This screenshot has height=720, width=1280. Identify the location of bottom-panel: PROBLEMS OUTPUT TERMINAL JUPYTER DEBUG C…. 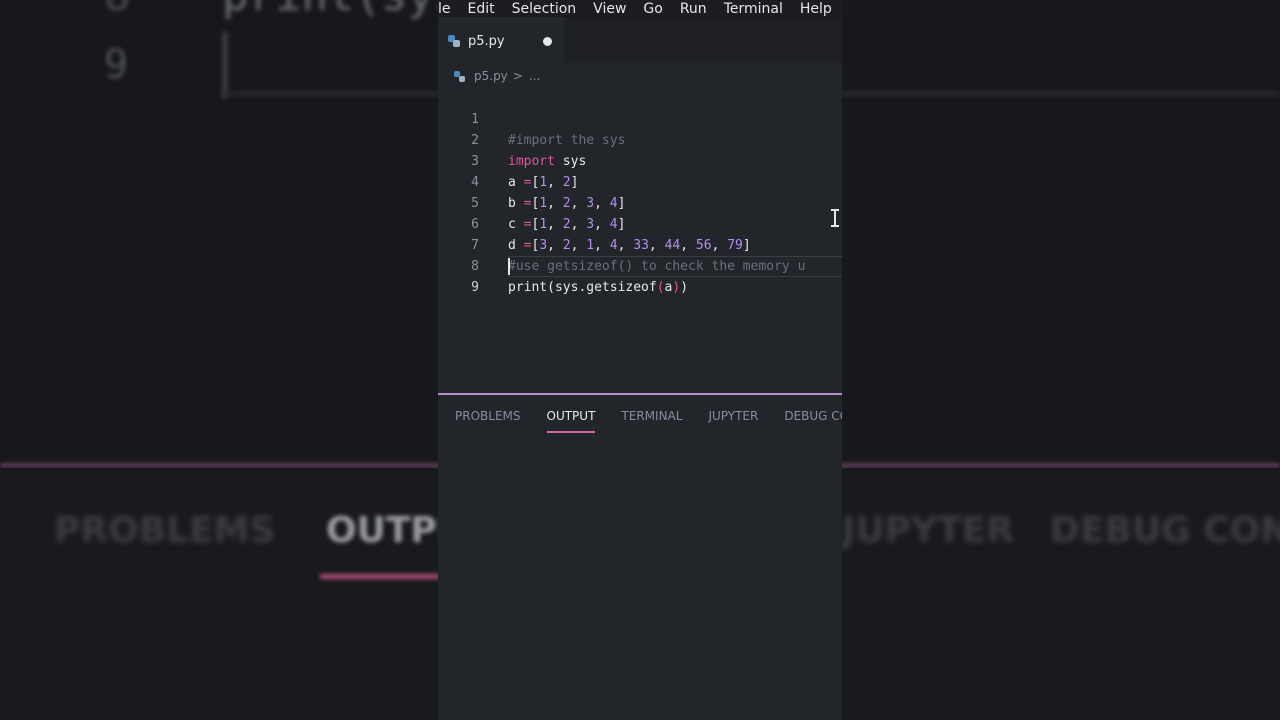
(640, 556).